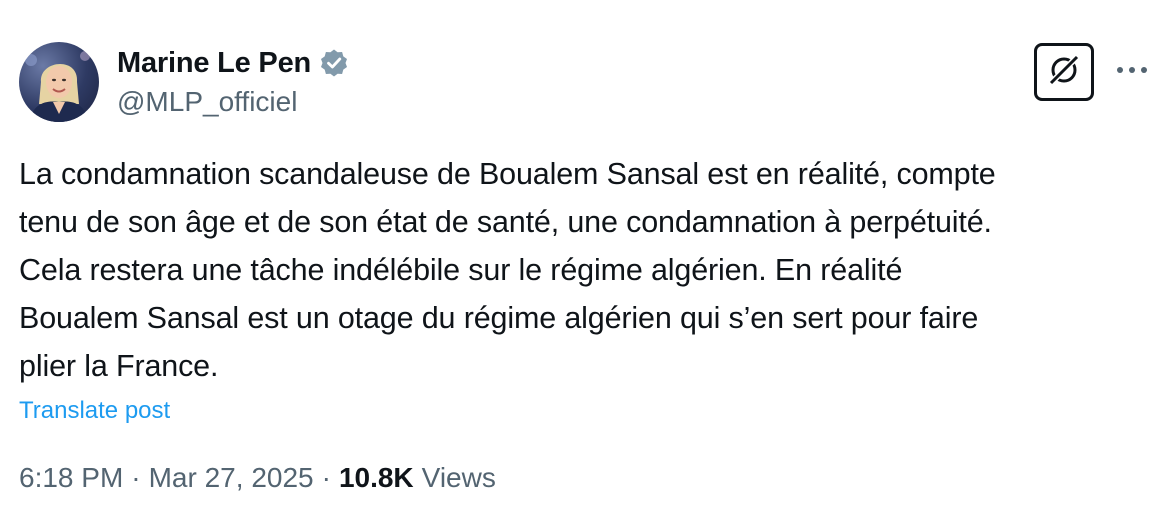 This screenshot has height=532, width=1166. What do you see at coordinates (376, 477) in the screenshot?
I see `views-count: 10.8K` at bounding box center [376, 477].